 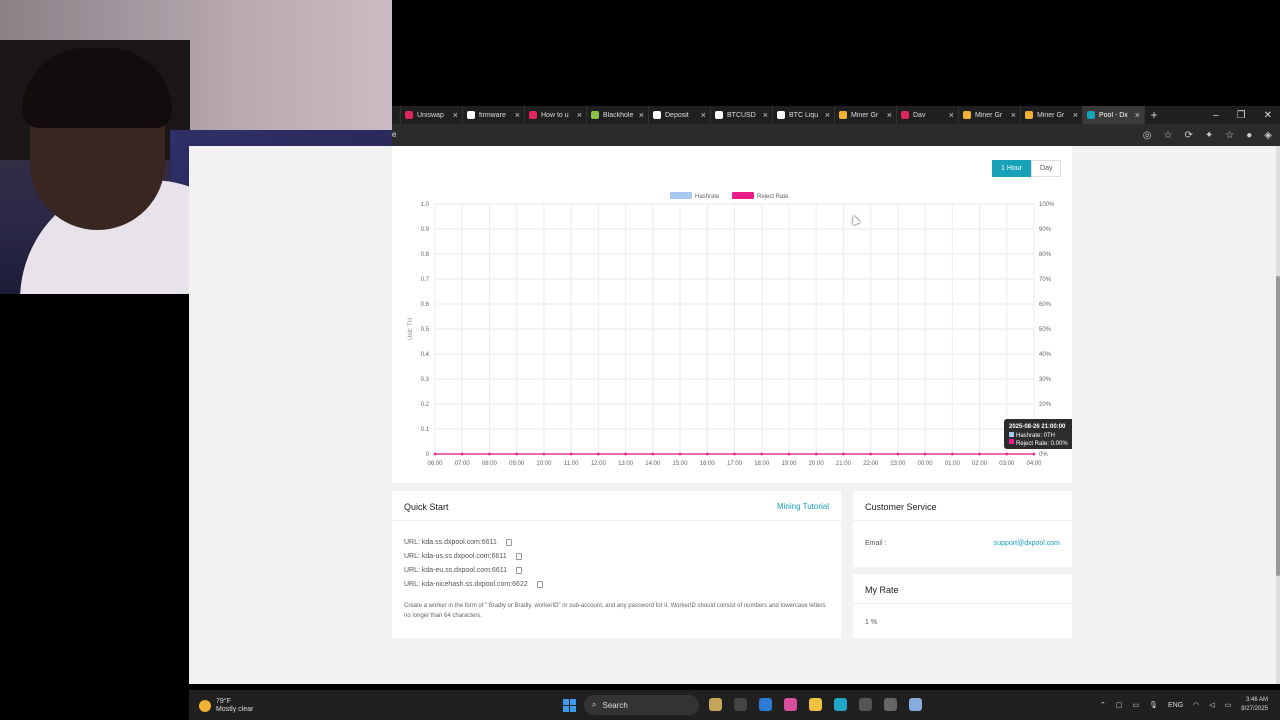 I want to click on search-icon: ⌕, so click(x=594, y=704).